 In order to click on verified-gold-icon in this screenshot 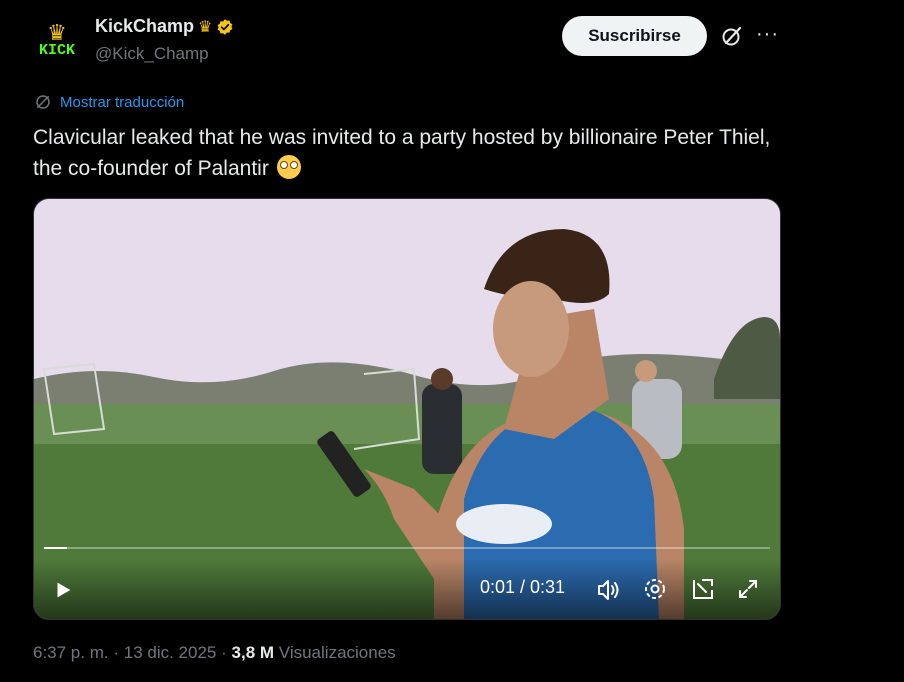, I will do `click(225, 27)`.